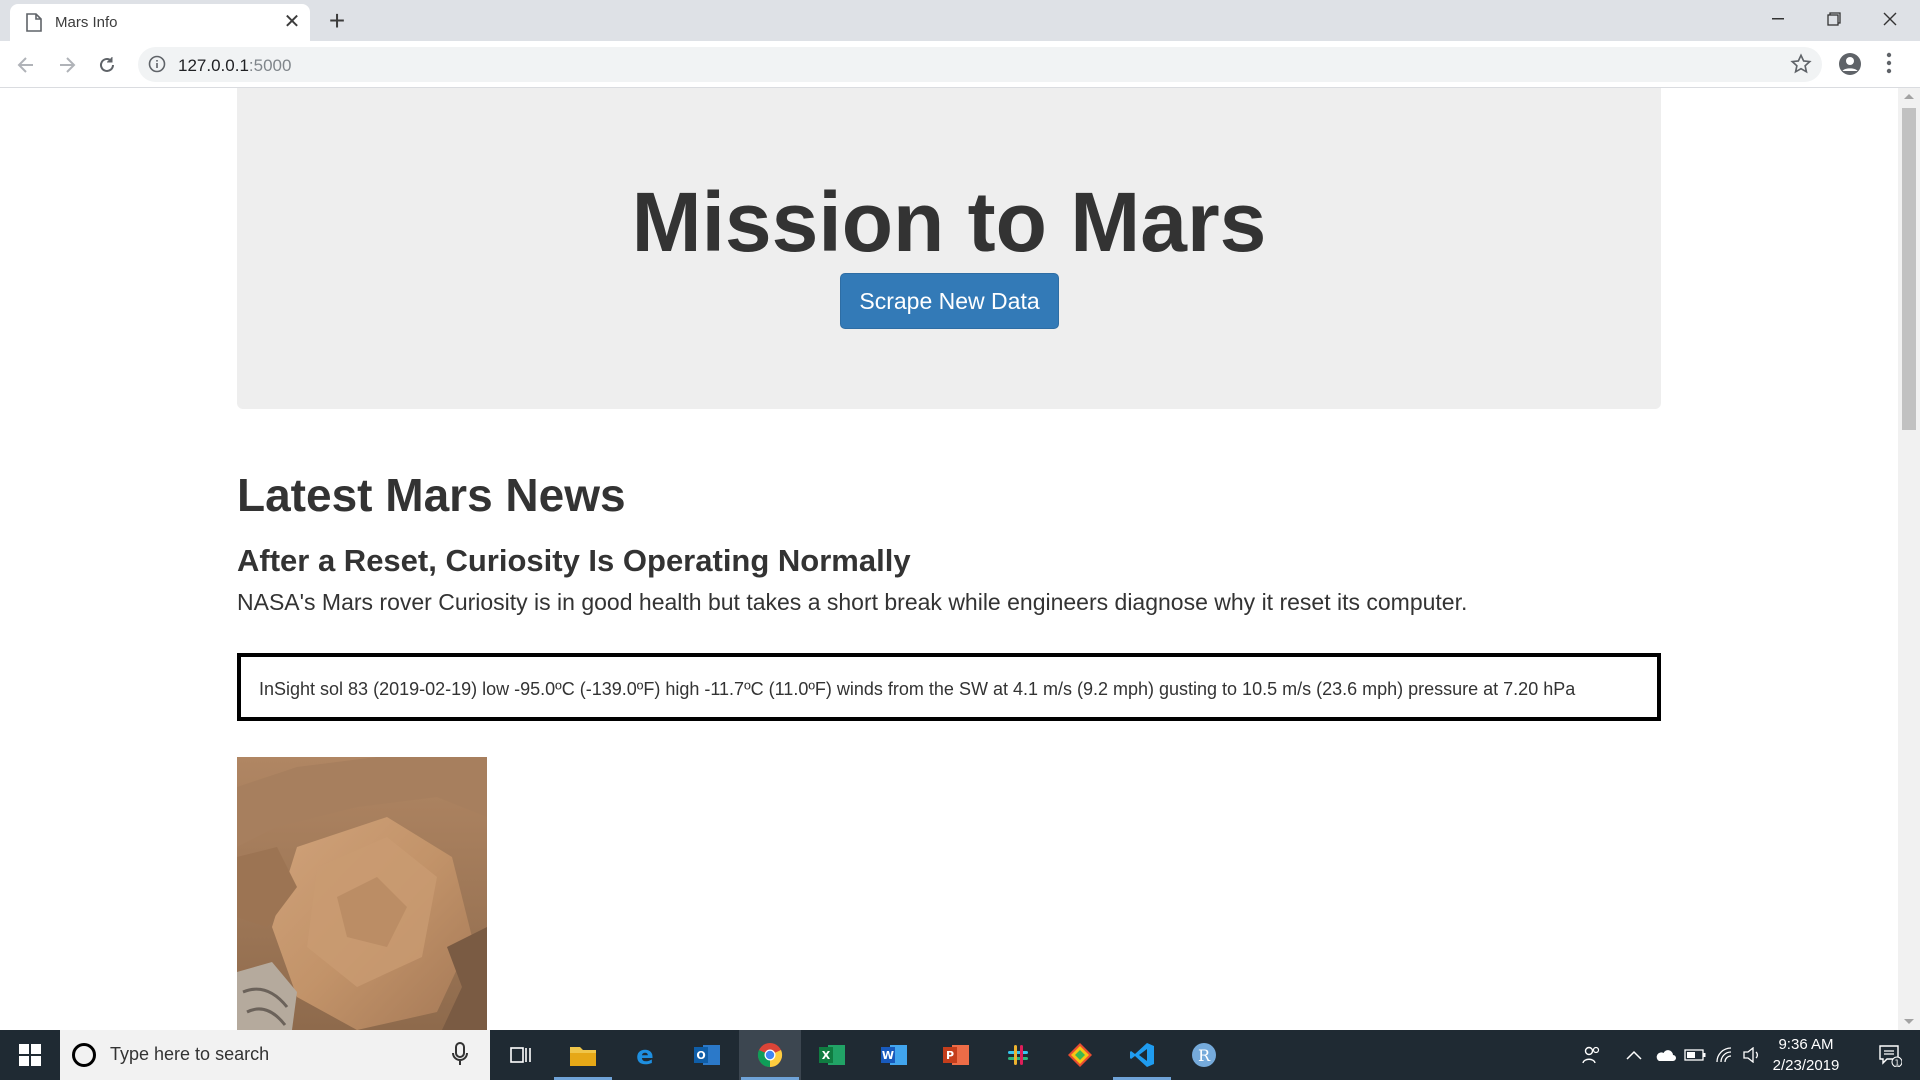 The height and width of the screenshot is (1080, 1920). I want to click on git-icon, so click(1080, 1055).